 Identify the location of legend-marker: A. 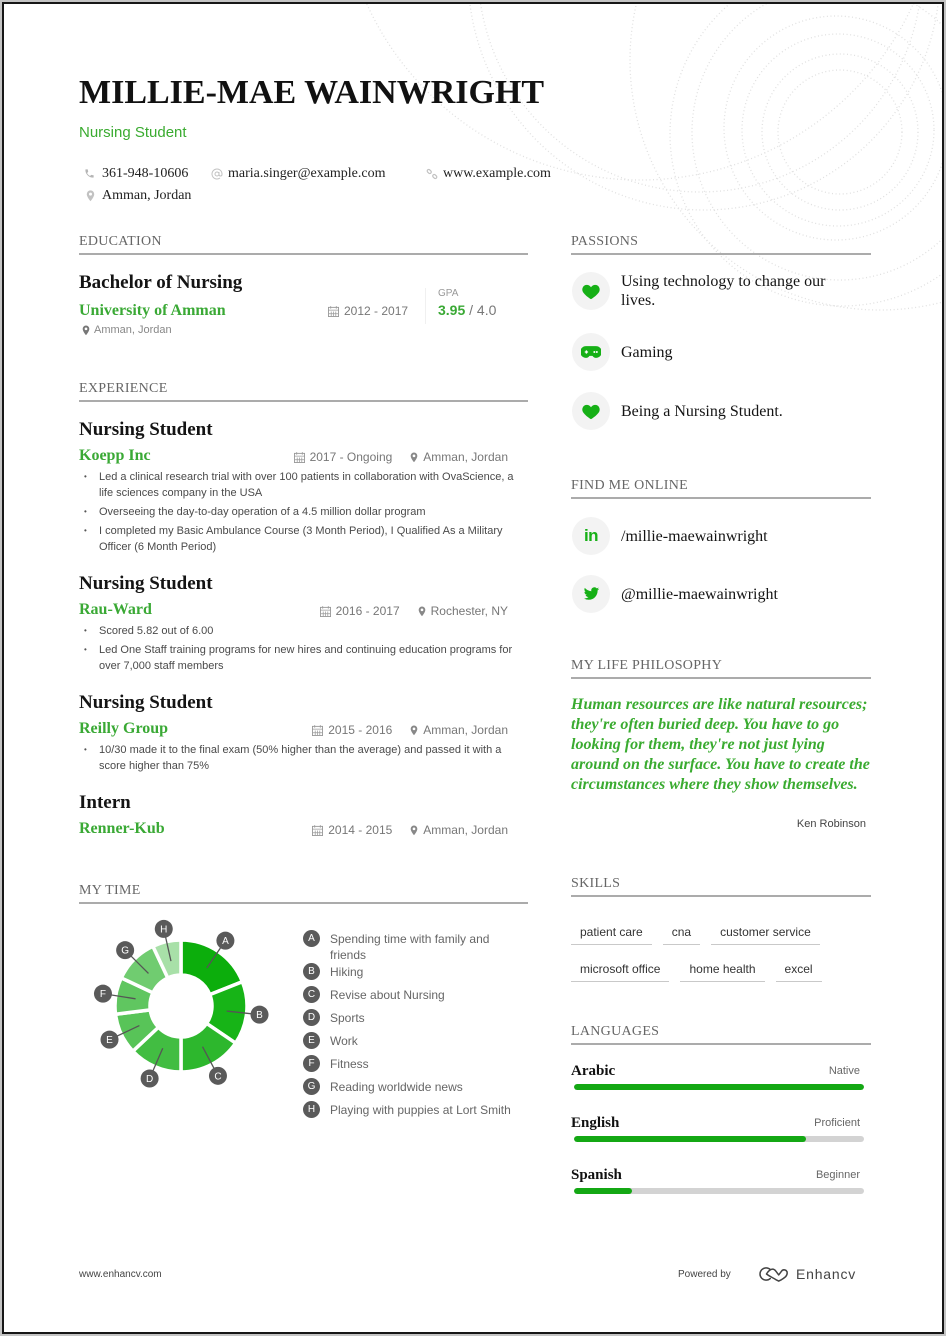
(311, 938).